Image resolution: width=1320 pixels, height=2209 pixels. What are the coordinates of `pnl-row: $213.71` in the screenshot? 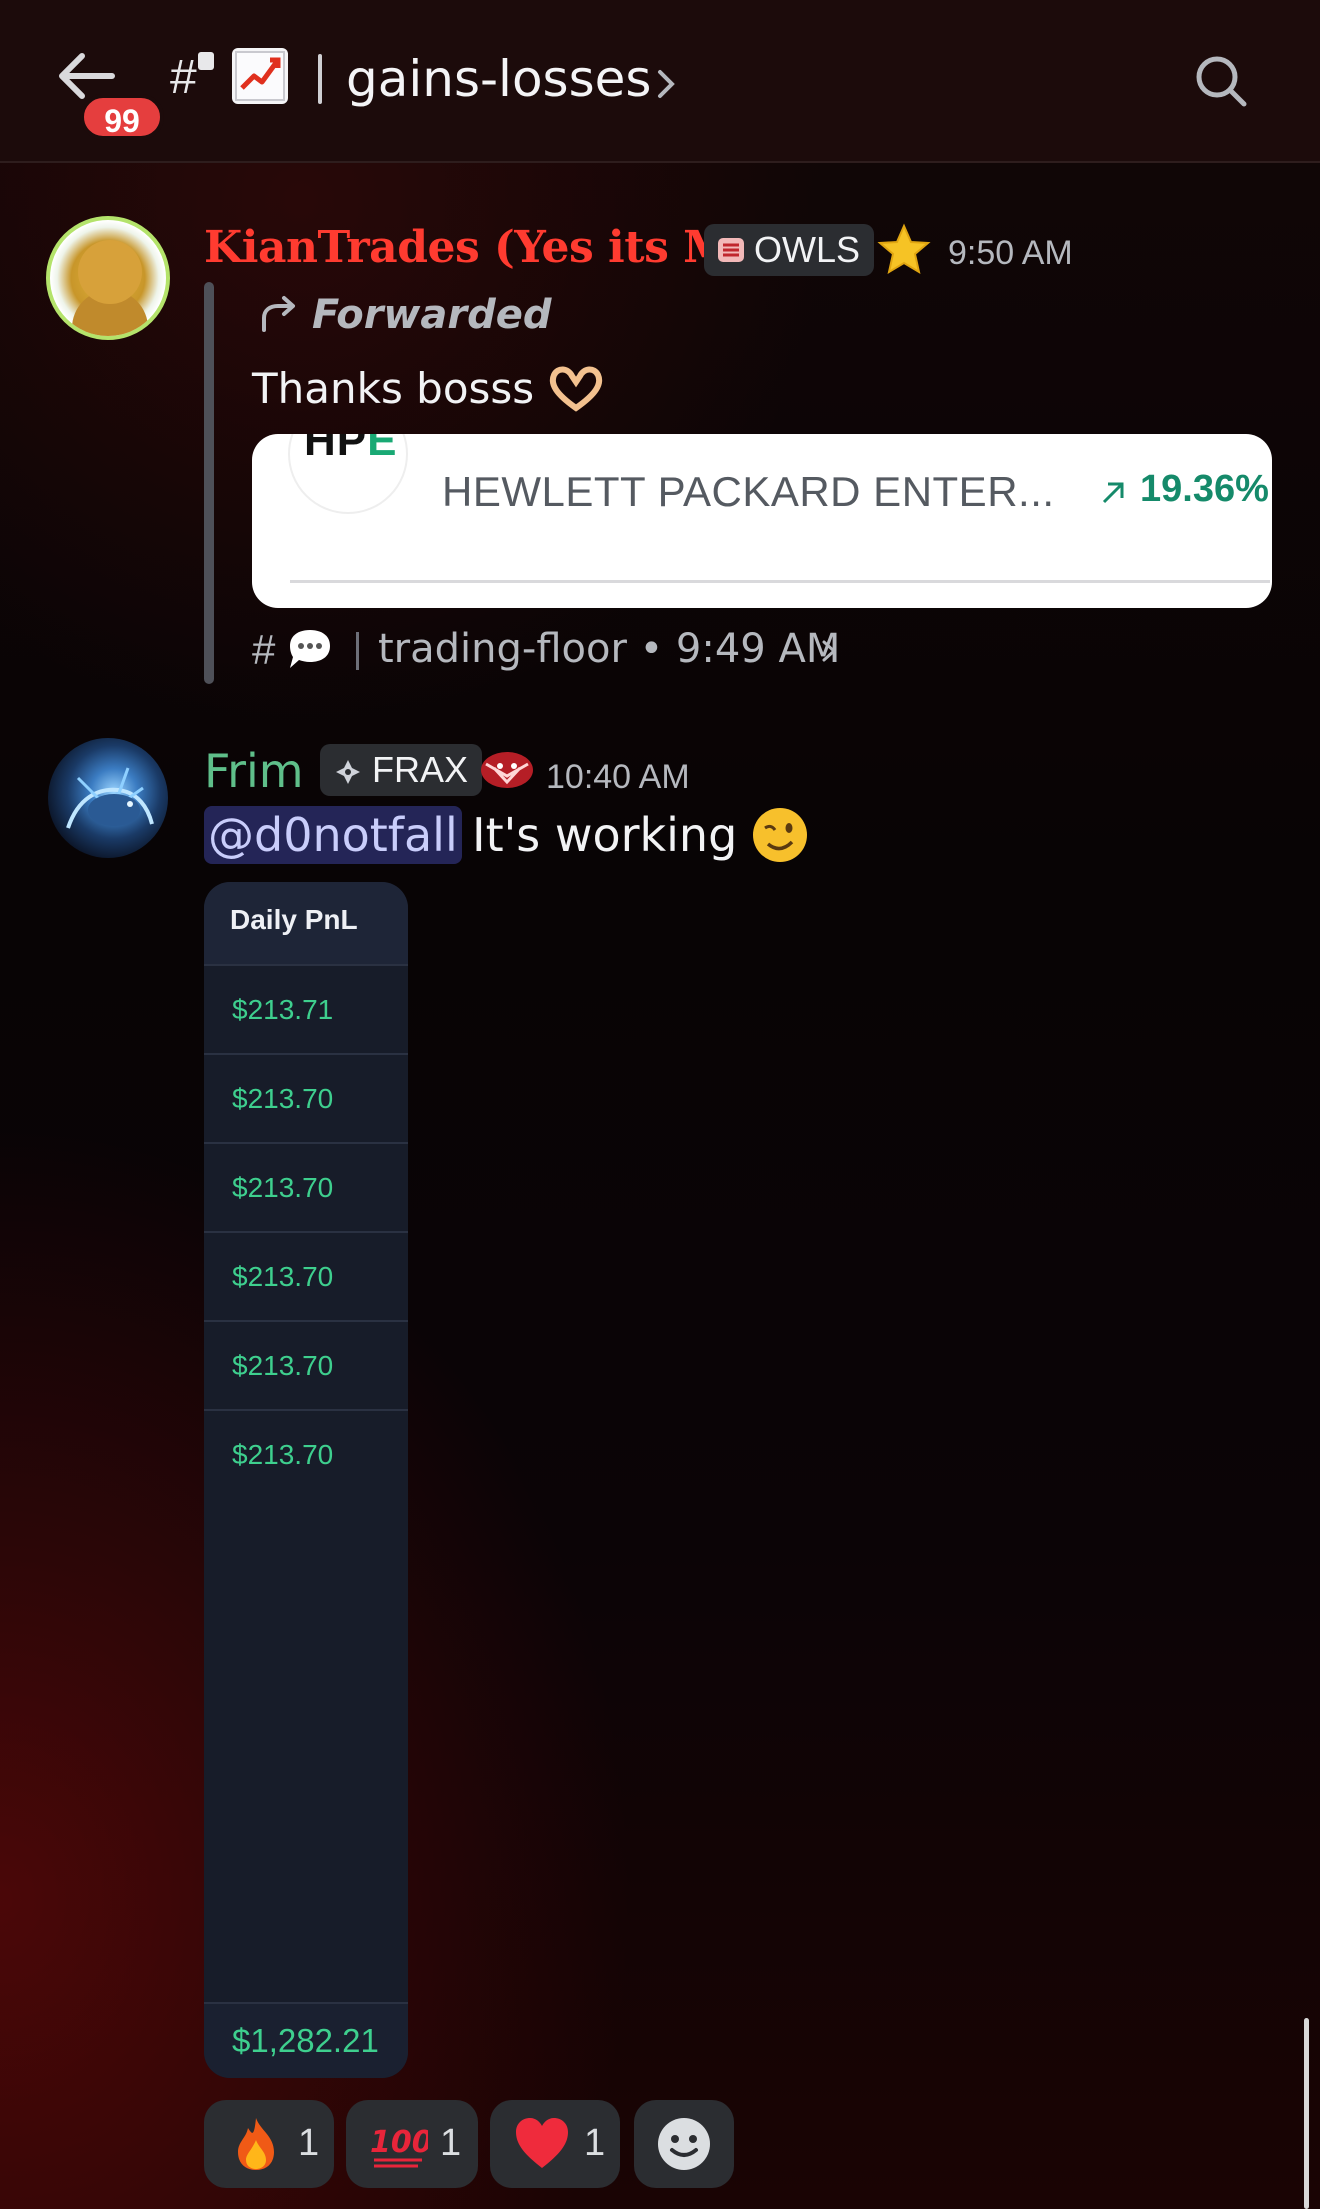 It's located at (306, 1008).